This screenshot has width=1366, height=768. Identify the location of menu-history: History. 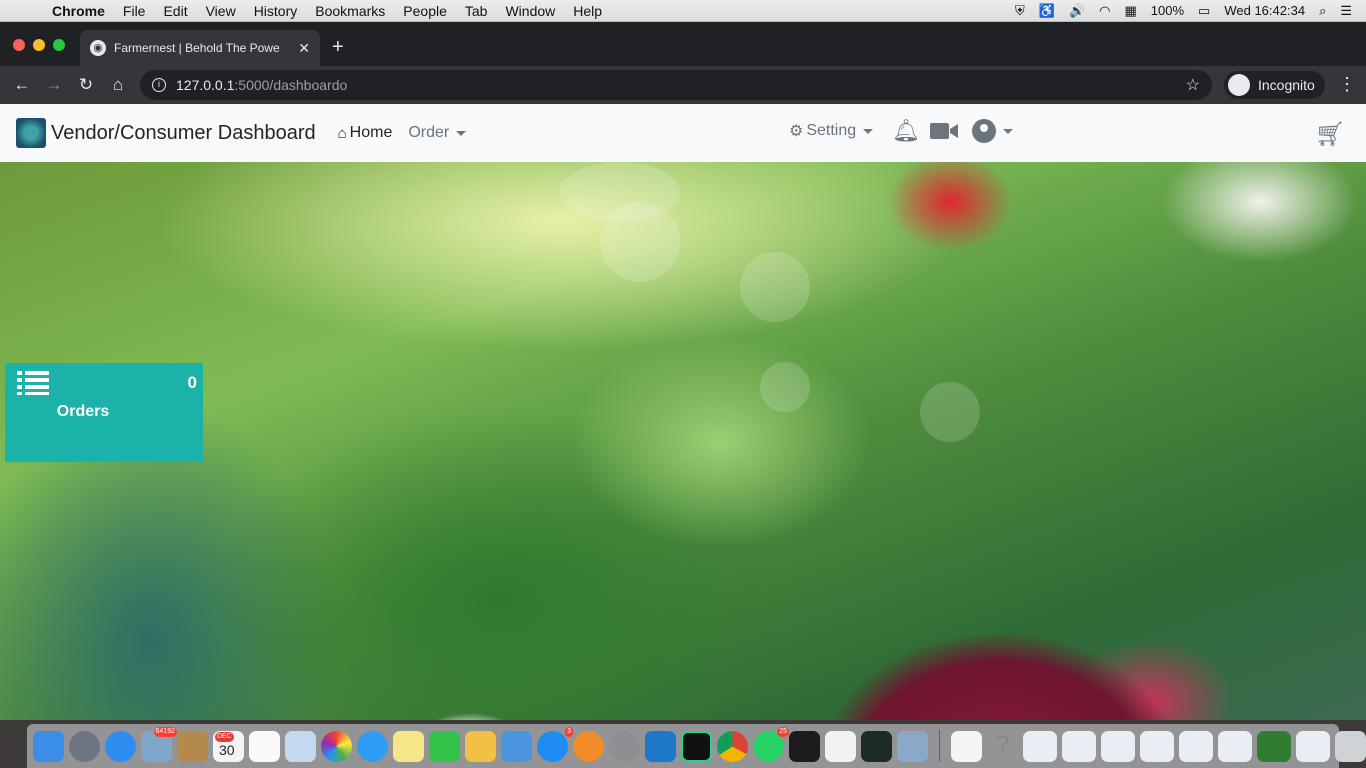
(276, 11).